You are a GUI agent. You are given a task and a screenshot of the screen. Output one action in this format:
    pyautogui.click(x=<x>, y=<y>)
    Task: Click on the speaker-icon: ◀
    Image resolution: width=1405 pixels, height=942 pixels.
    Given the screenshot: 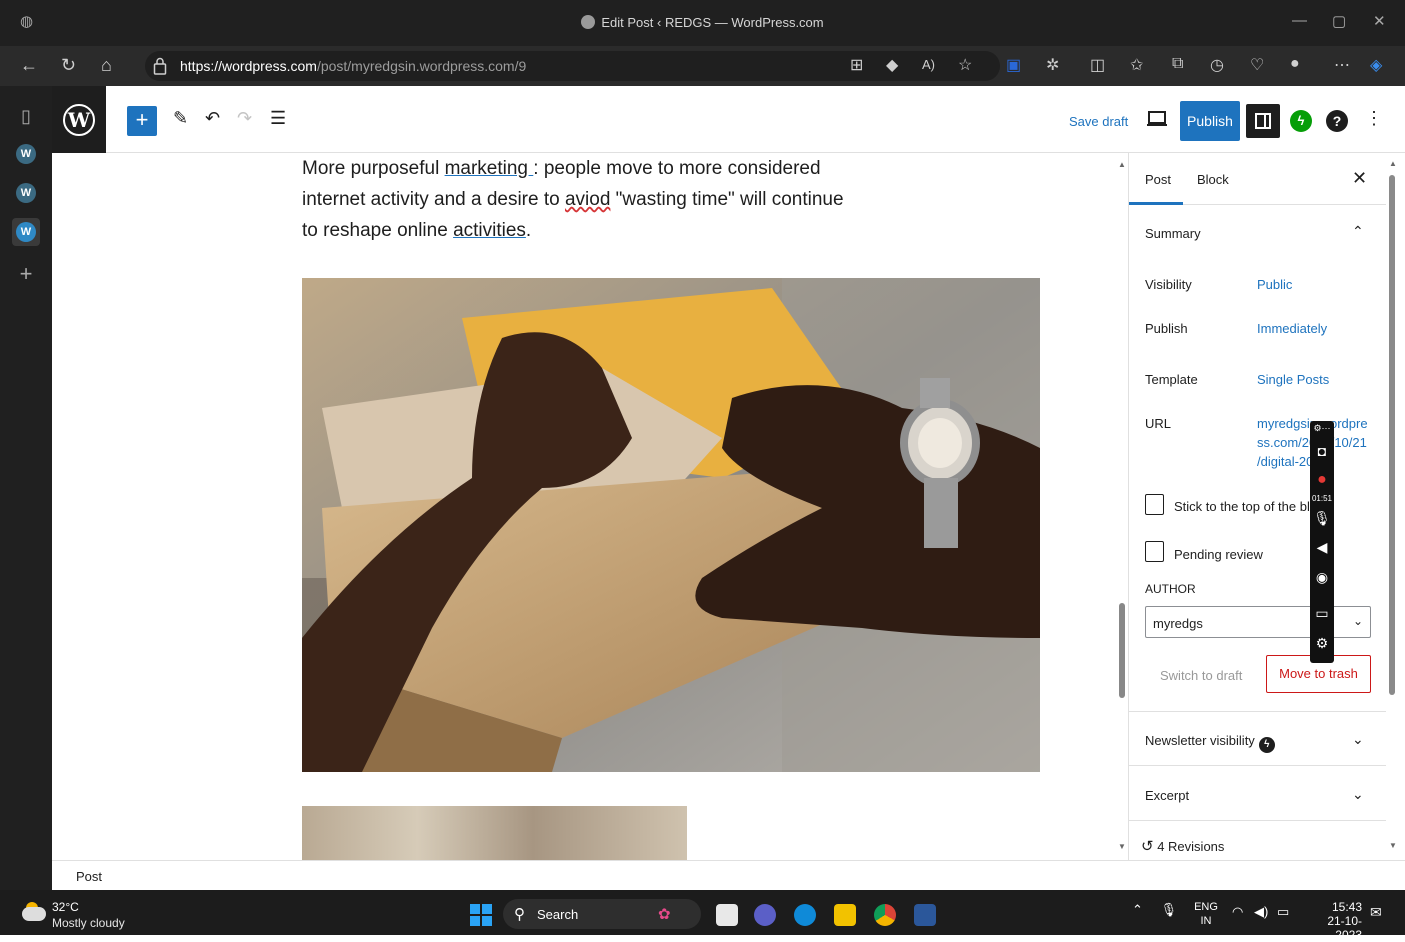 What is the action you would take?
    pyautogui.click(x=1322, y=547)
    